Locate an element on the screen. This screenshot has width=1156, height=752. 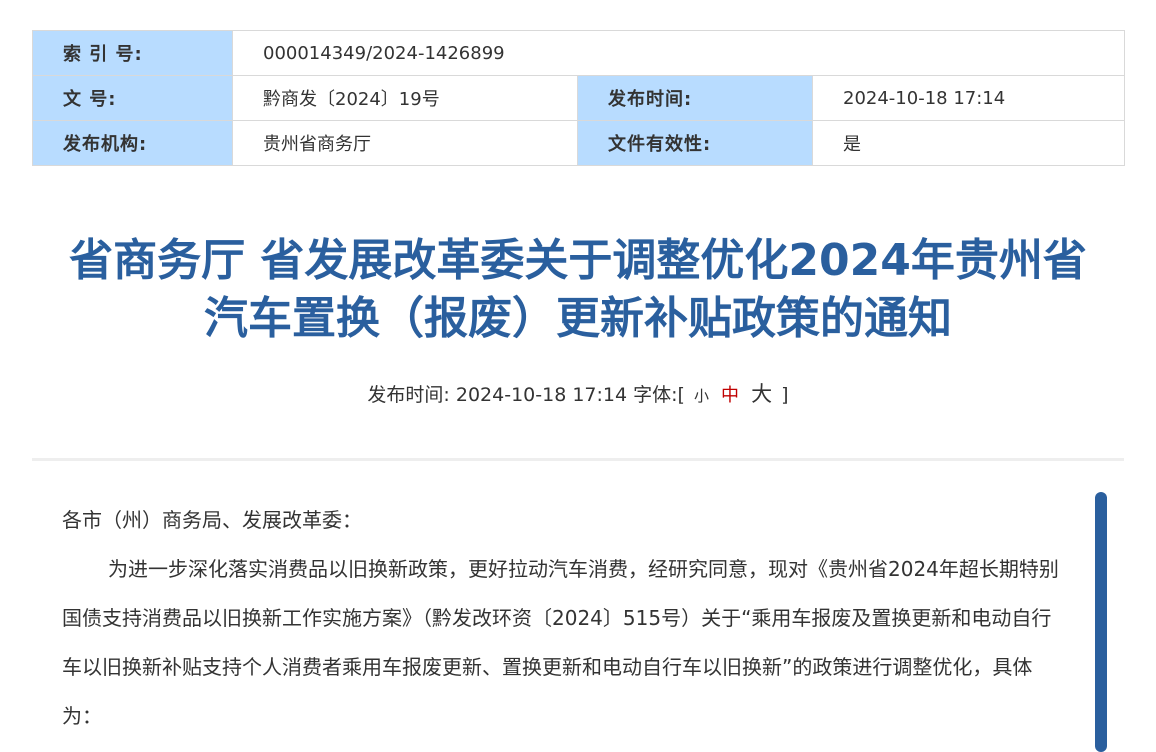
publish-info-suffix: ] is located at coordinates (785, 395).